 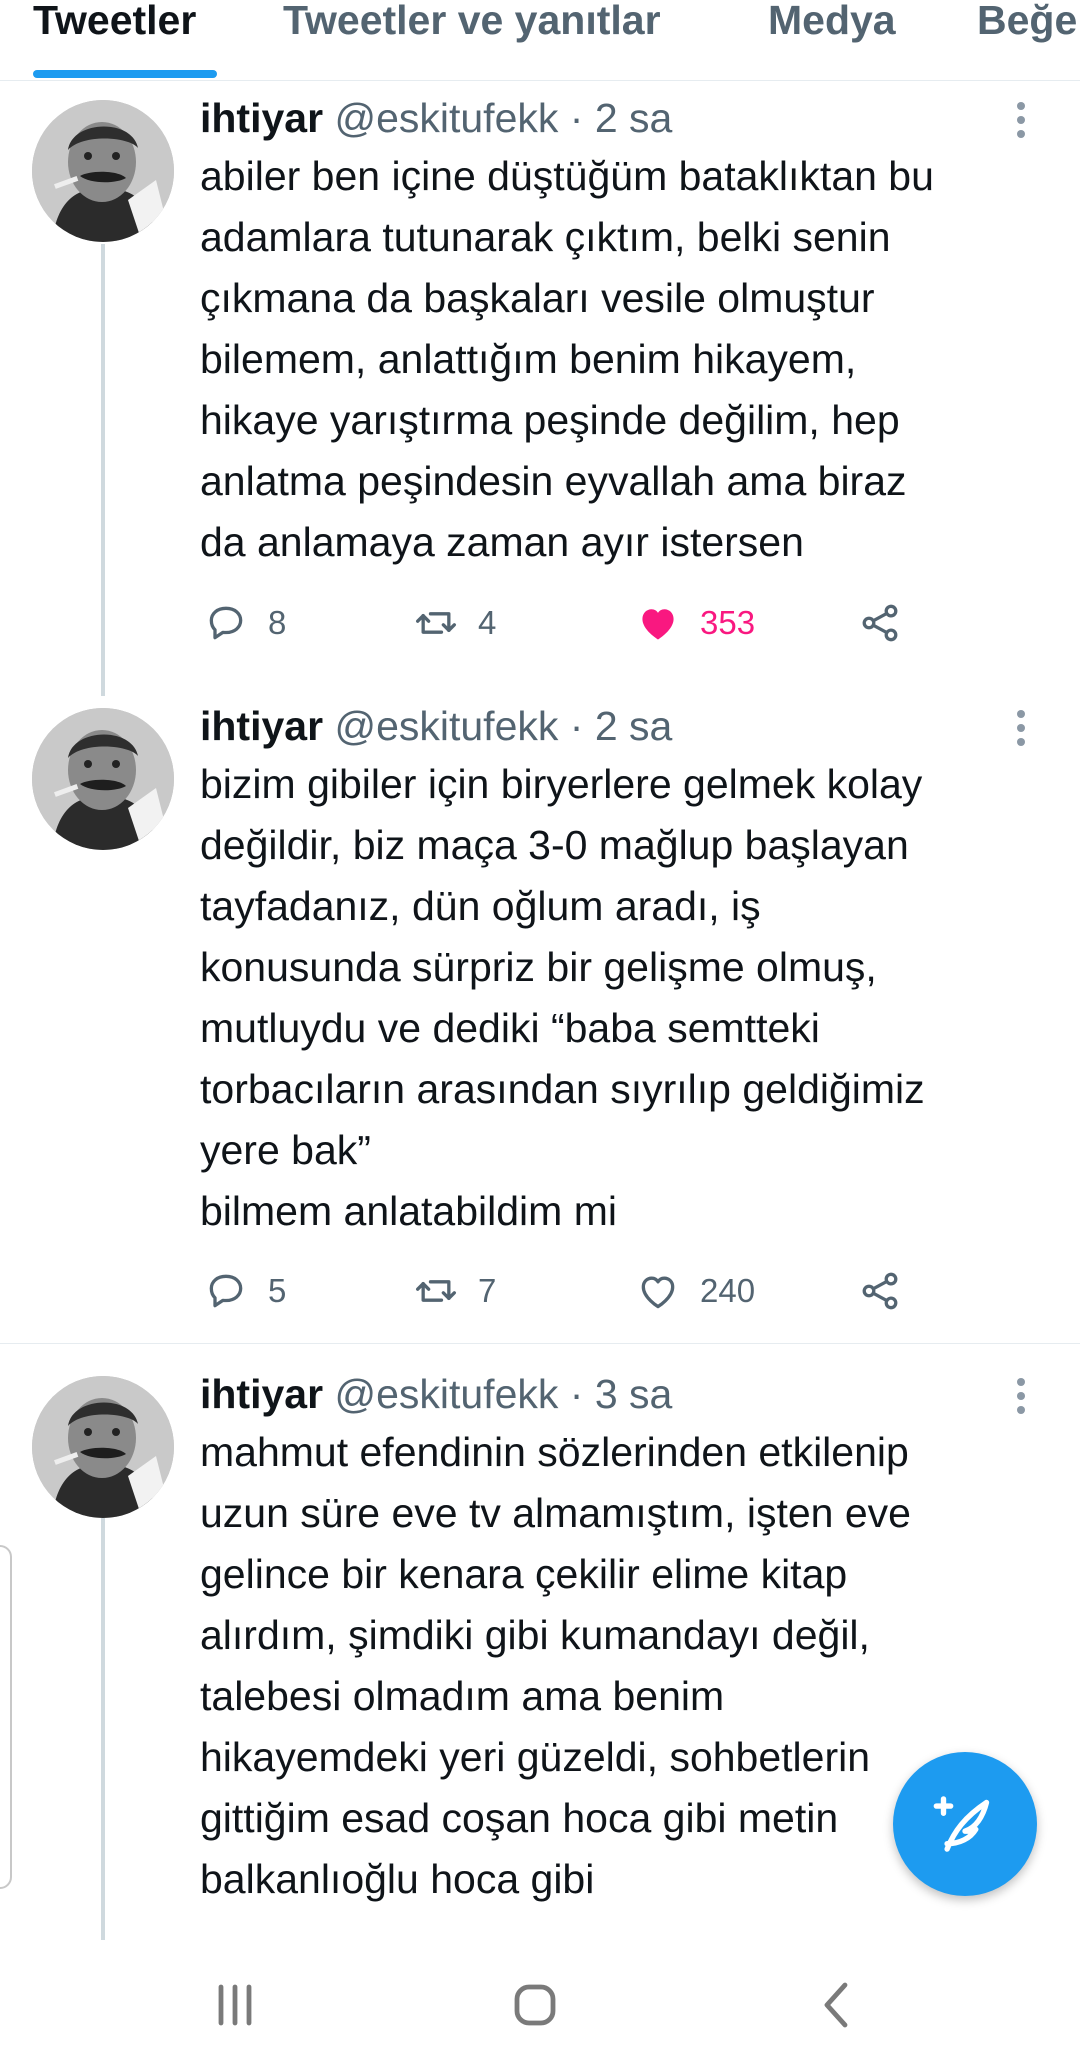 I want to click on system-navigation-bar, so click(x=540, y=2002).